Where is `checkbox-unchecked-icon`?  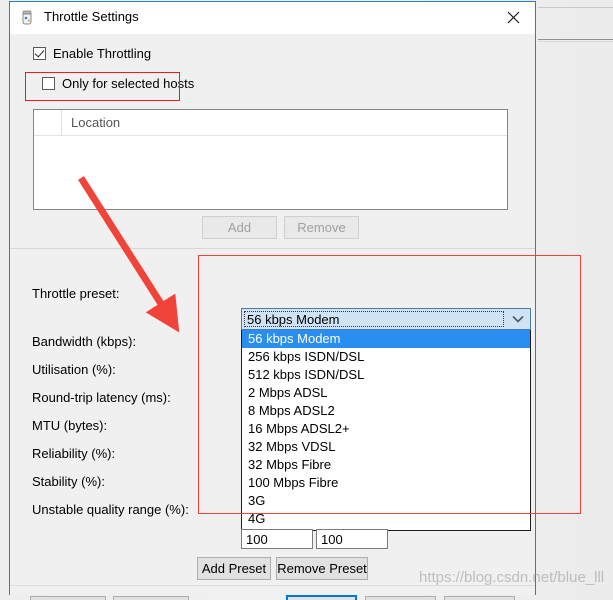
checkbox-unchecked-icon is located at coordinates (48, 83).